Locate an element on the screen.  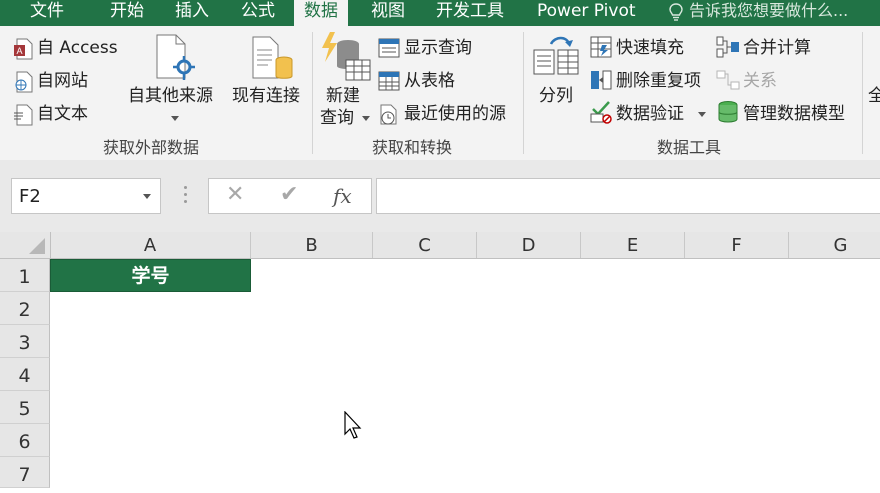
manage-data-model-label: 管理数据模型 is located at coordinates (794, 114).